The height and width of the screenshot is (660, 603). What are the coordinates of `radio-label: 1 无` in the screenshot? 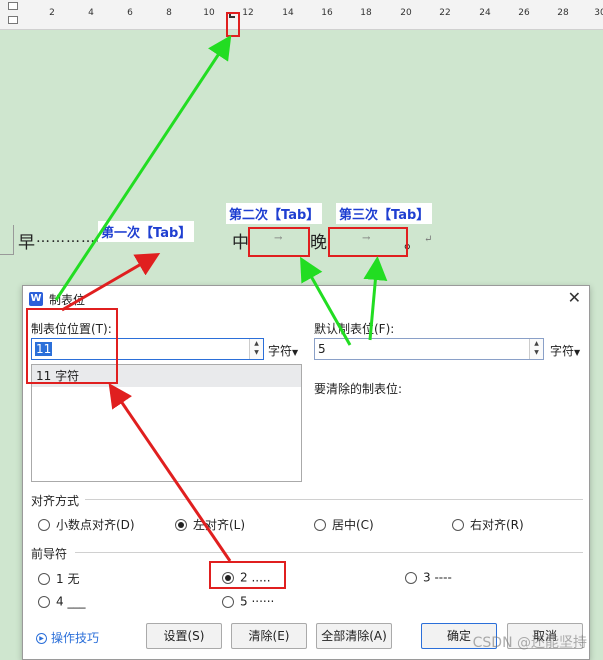 It's located at (68, 579).